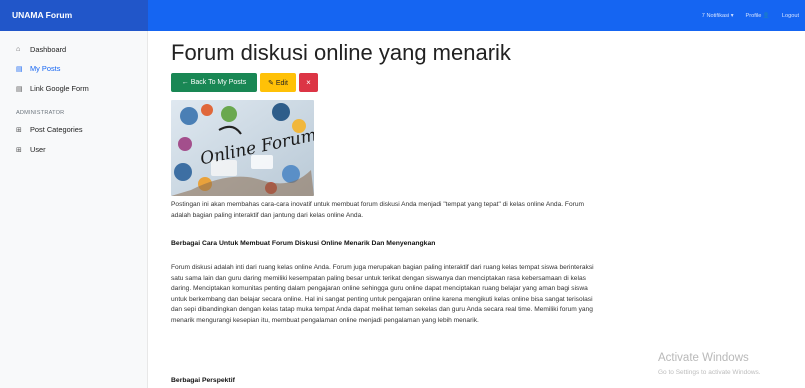  What do you see at coordinates (718, 16) in the screenshot?
I see `notifications-dropdown: 7 Notifikasi ▾` at bounding box center [718, 16].